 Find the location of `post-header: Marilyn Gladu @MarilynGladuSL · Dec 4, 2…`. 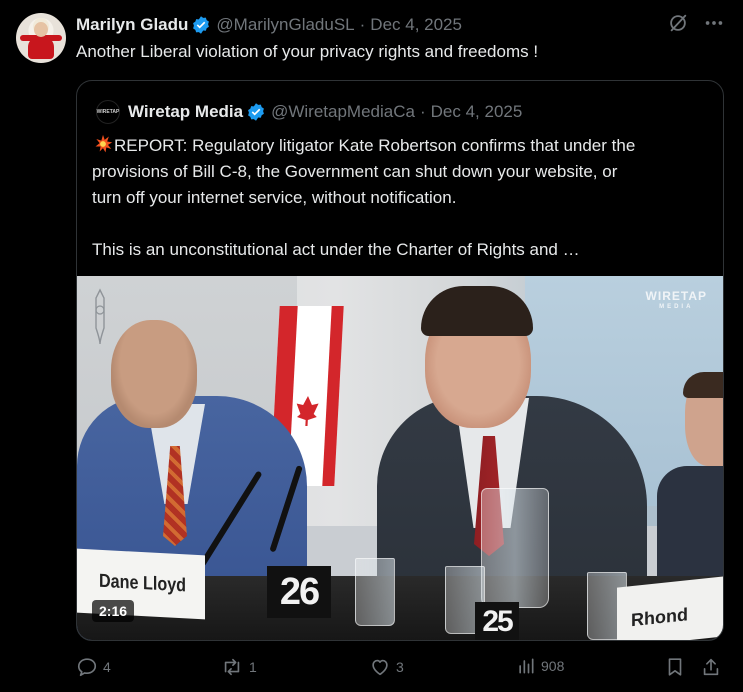

post-header: Marilyn Gladu @MarilynGladuSL · Dec 4, 2… is located at coordinates (269, 25).